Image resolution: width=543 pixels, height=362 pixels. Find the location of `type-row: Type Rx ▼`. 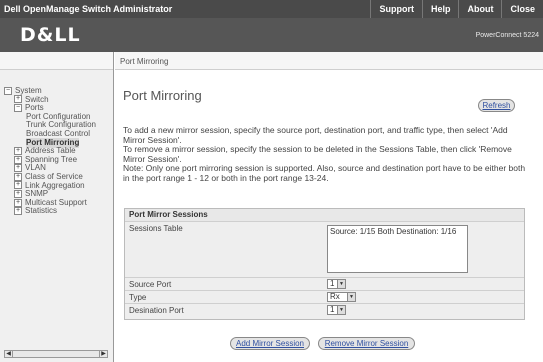

type-row: Type Rx ▼ is located at coordinates (324, 296).